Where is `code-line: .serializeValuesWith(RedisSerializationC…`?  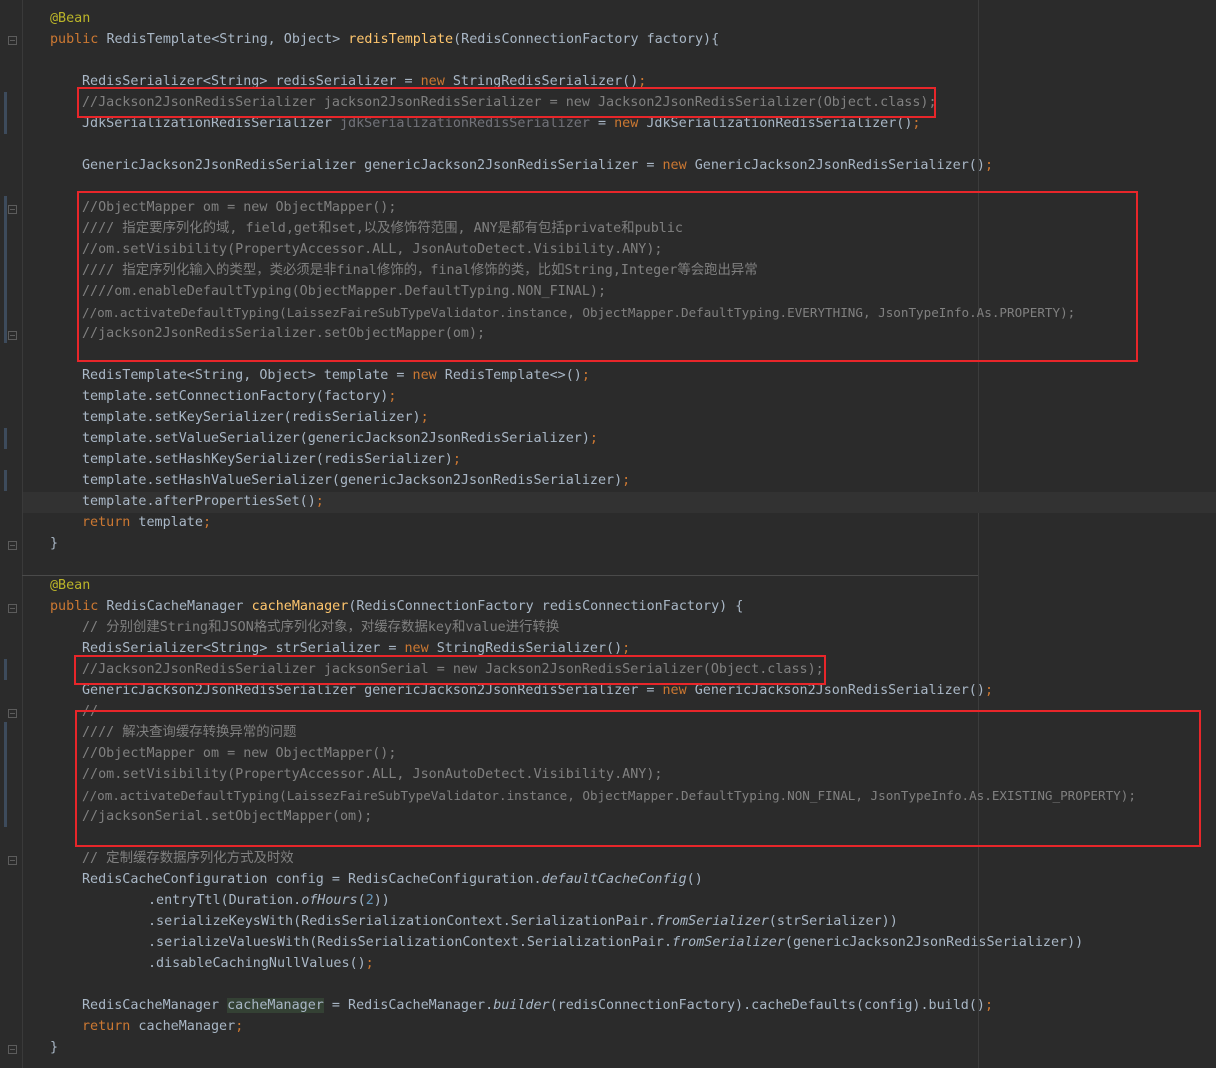
code-line: .serializeValuesWith(RedisSerializationC… is located at coordinates (616, 942).